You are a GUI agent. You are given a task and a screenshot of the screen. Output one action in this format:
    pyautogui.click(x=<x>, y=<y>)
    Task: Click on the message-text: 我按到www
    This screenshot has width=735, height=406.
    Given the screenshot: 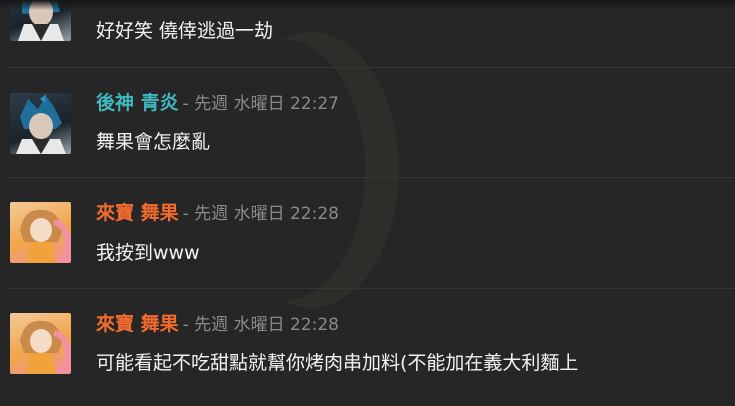 What is the action you would take?
    pyautogui.click(x=148, y=253)
    